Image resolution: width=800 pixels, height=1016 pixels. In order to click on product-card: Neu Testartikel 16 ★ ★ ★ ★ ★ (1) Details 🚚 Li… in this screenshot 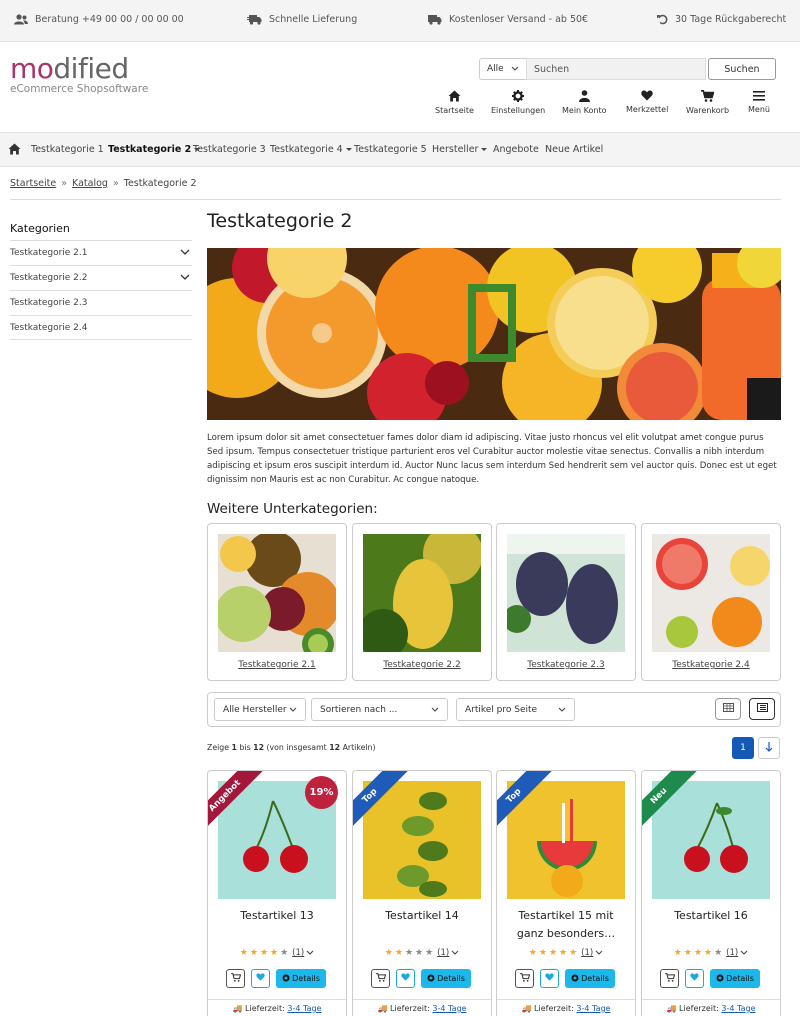, I will do `click(711, 893)`.